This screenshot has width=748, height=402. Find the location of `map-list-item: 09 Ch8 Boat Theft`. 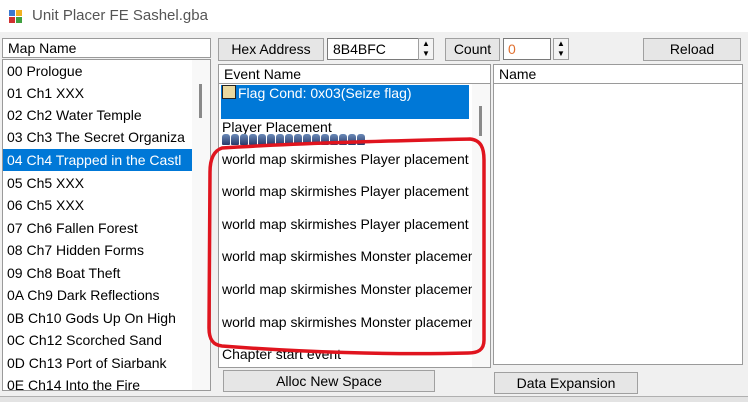

map-list-item: 09 Ch8 Boat Theft is located at coordinates (97, 273).